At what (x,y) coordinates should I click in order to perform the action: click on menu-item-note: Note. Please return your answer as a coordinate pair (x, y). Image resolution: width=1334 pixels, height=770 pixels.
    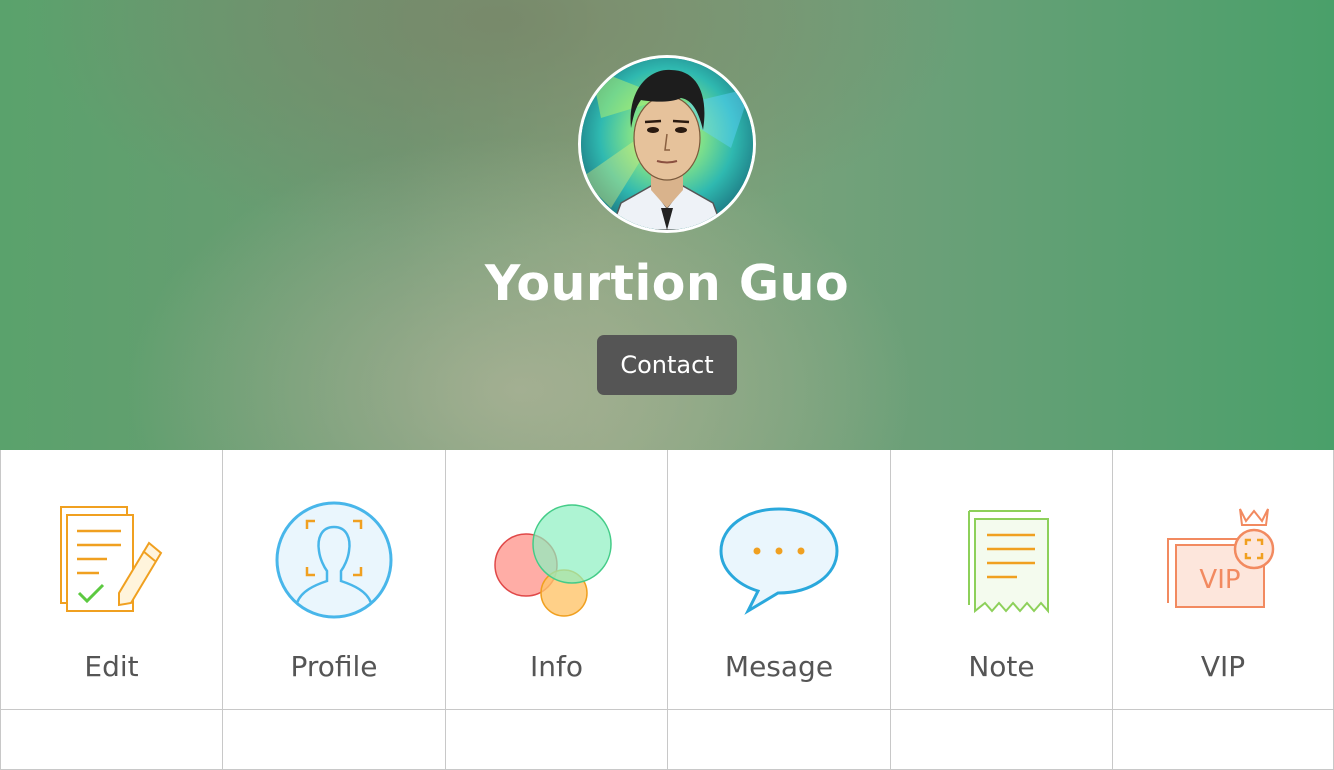
    Looking at the image, I should click on (1002, 580).